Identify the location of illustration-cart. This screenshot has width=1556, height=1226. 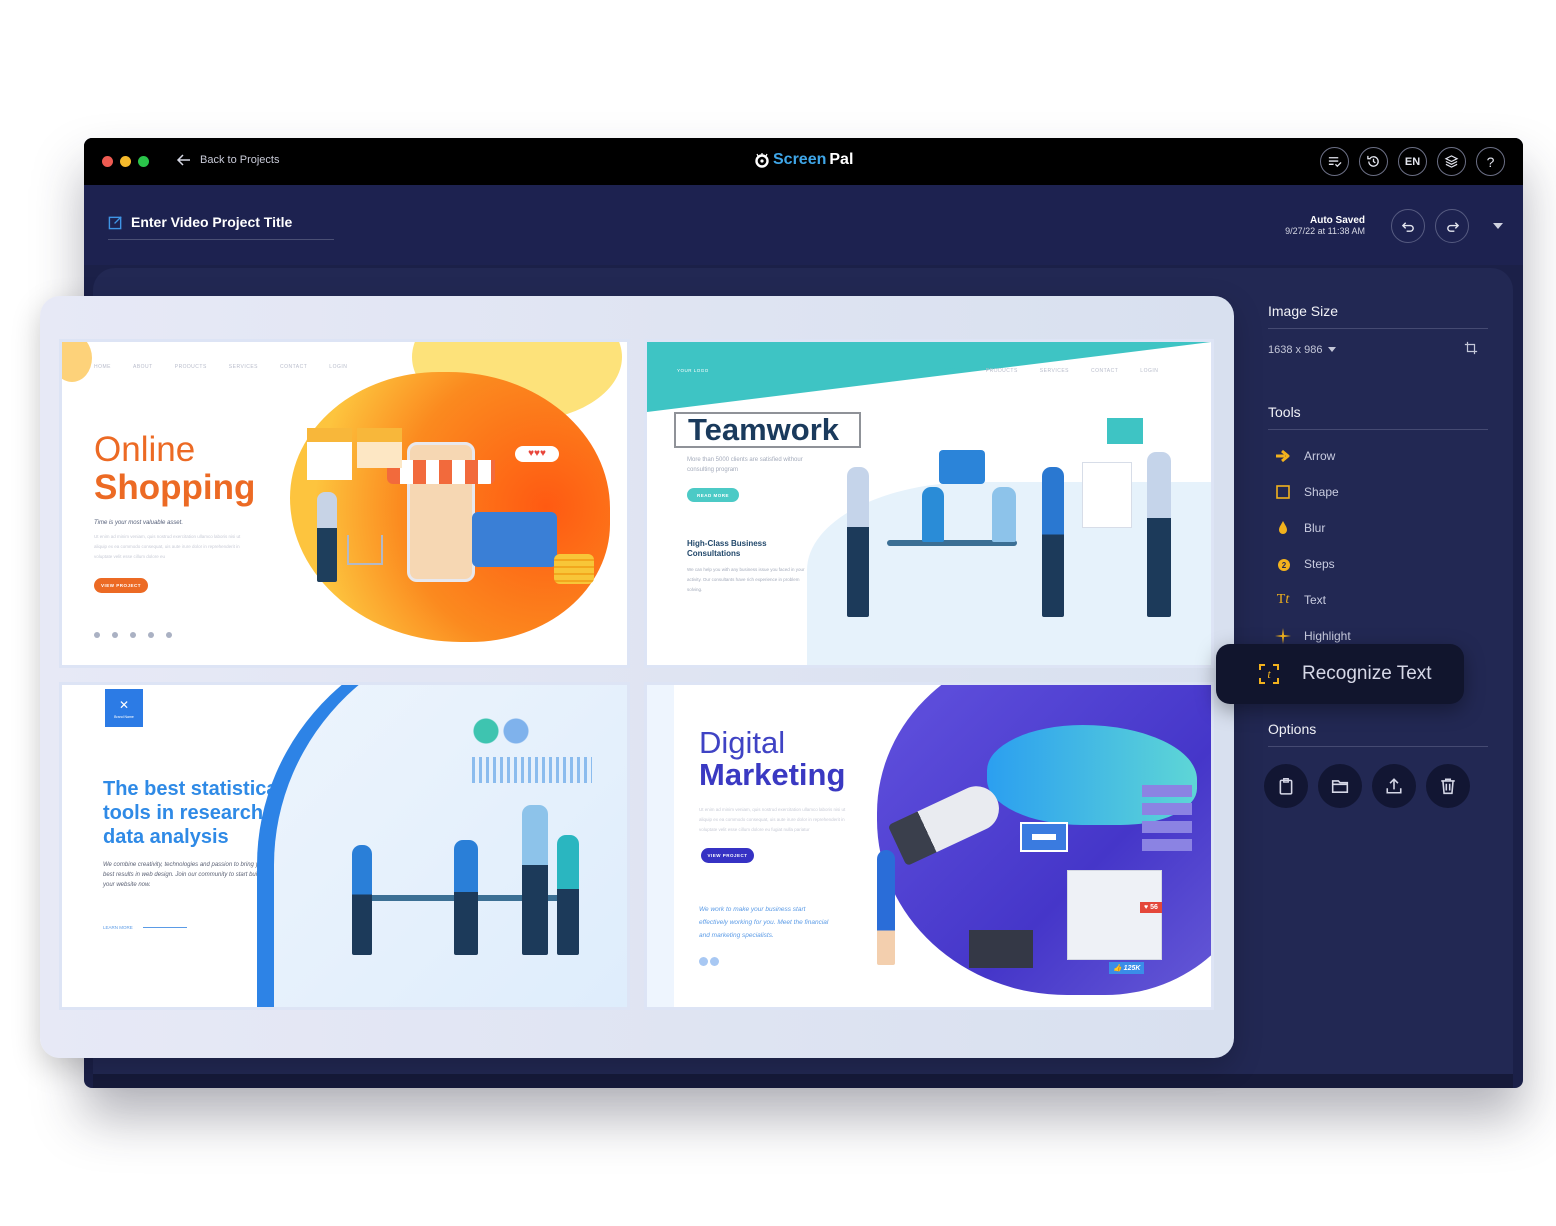
(365, 550).